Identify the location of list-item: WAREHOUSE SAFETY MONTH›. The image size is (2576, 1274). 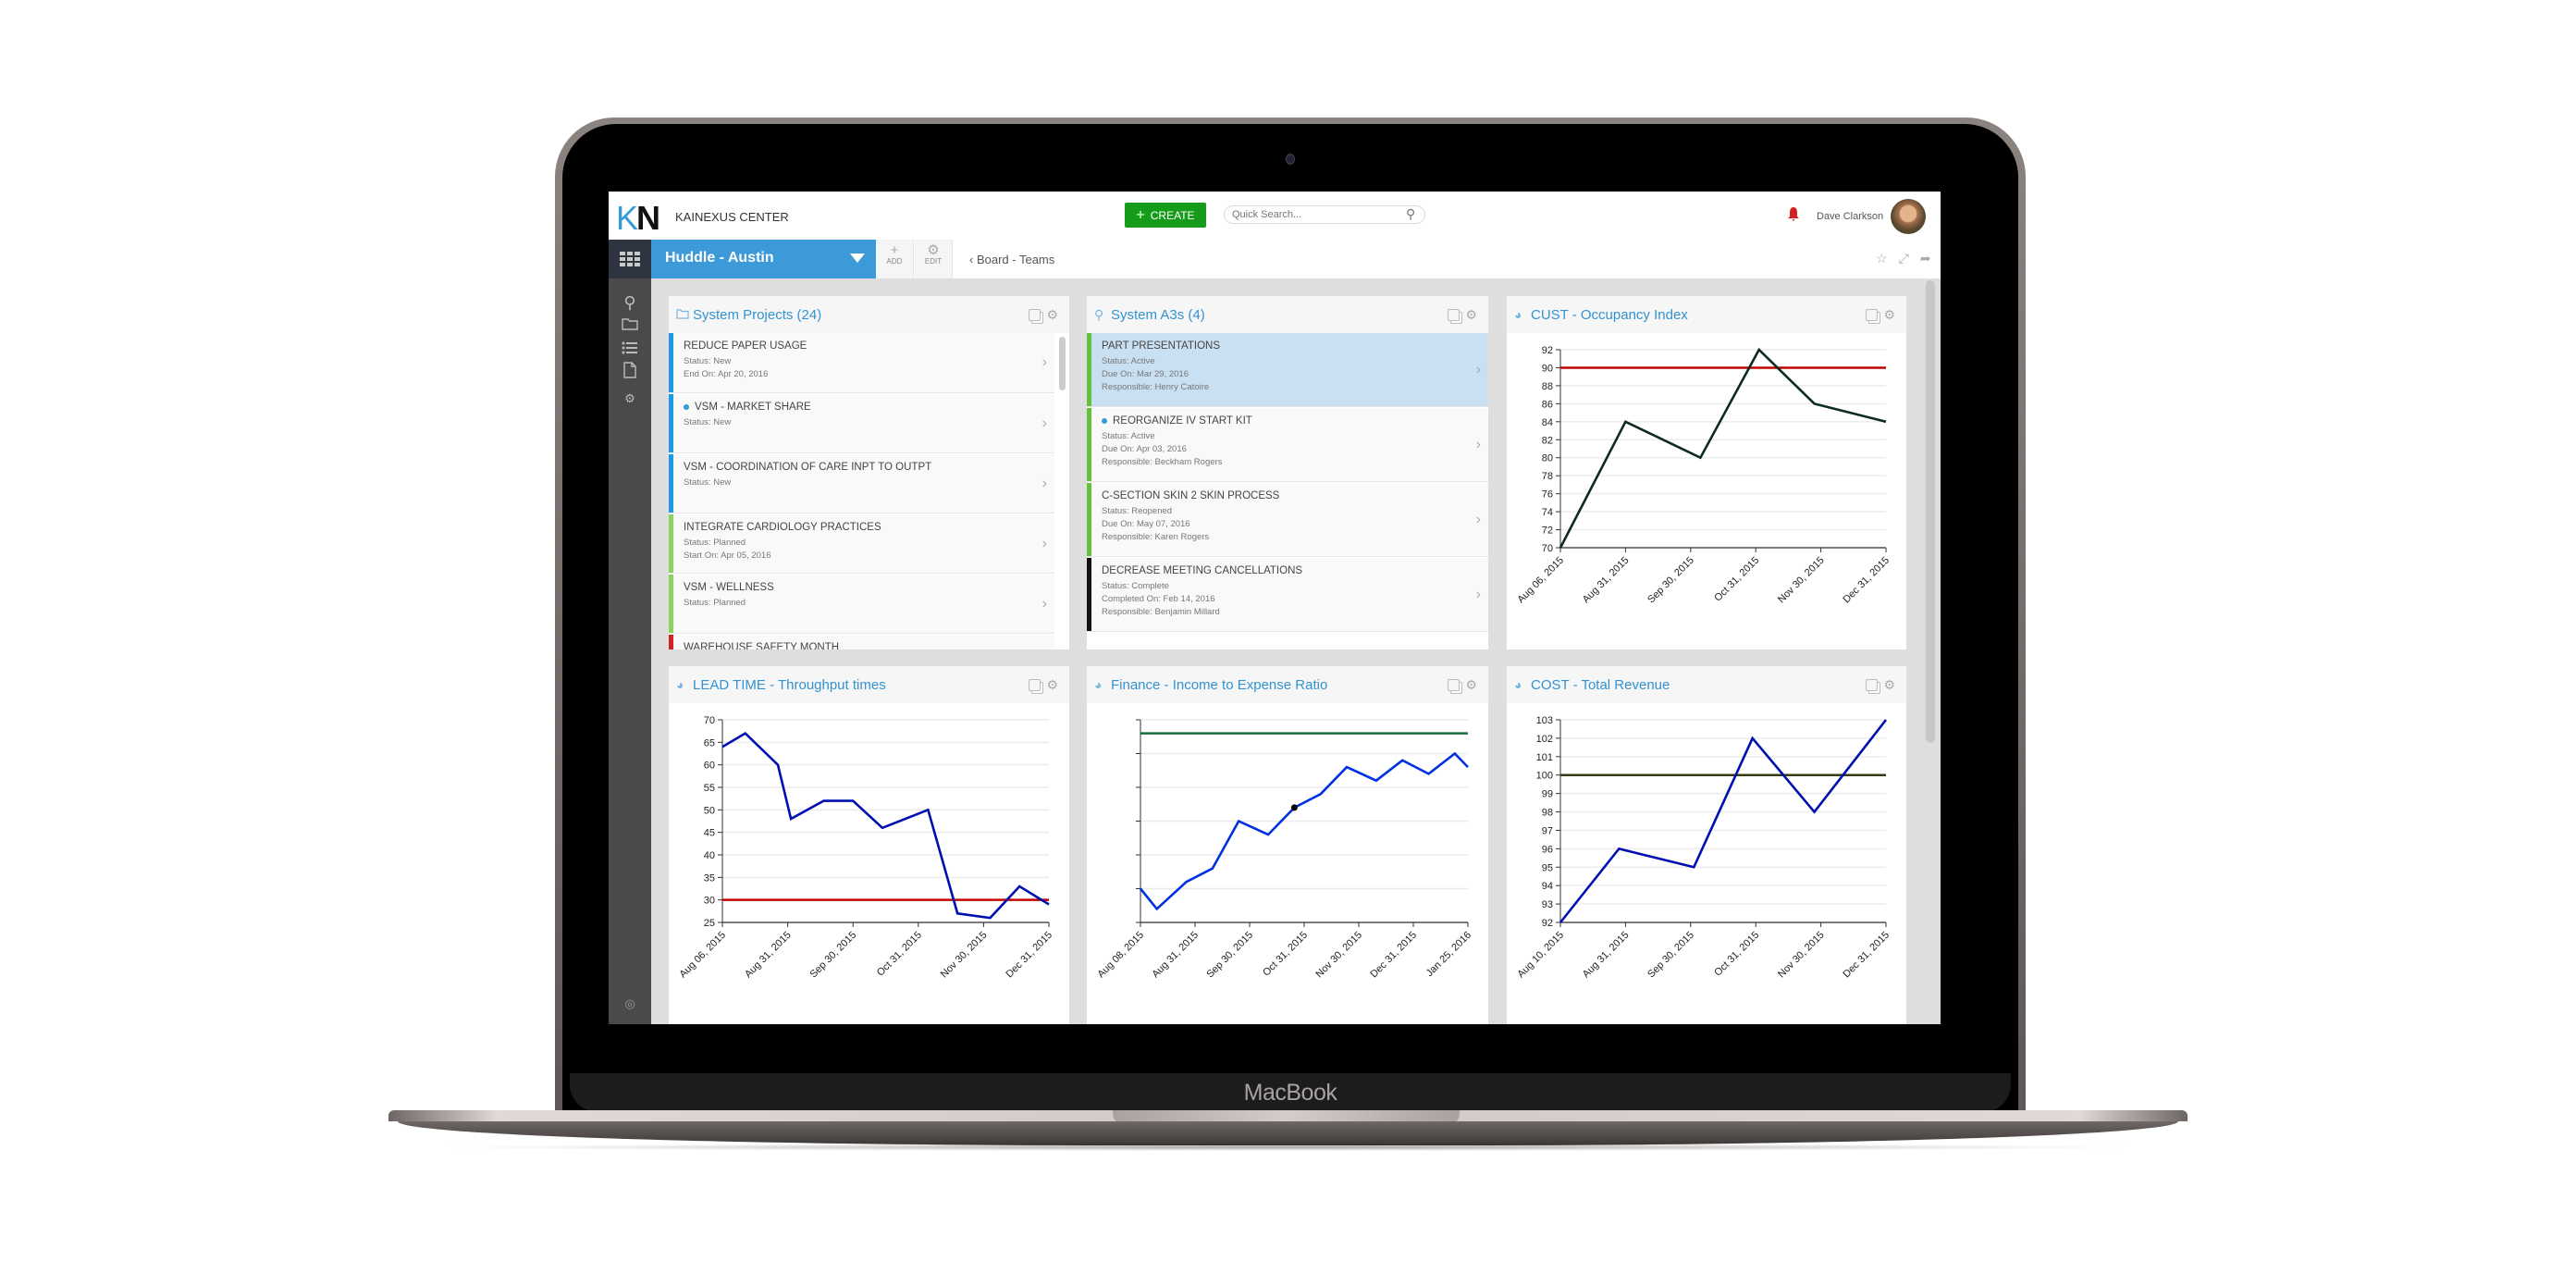
(861, 642).